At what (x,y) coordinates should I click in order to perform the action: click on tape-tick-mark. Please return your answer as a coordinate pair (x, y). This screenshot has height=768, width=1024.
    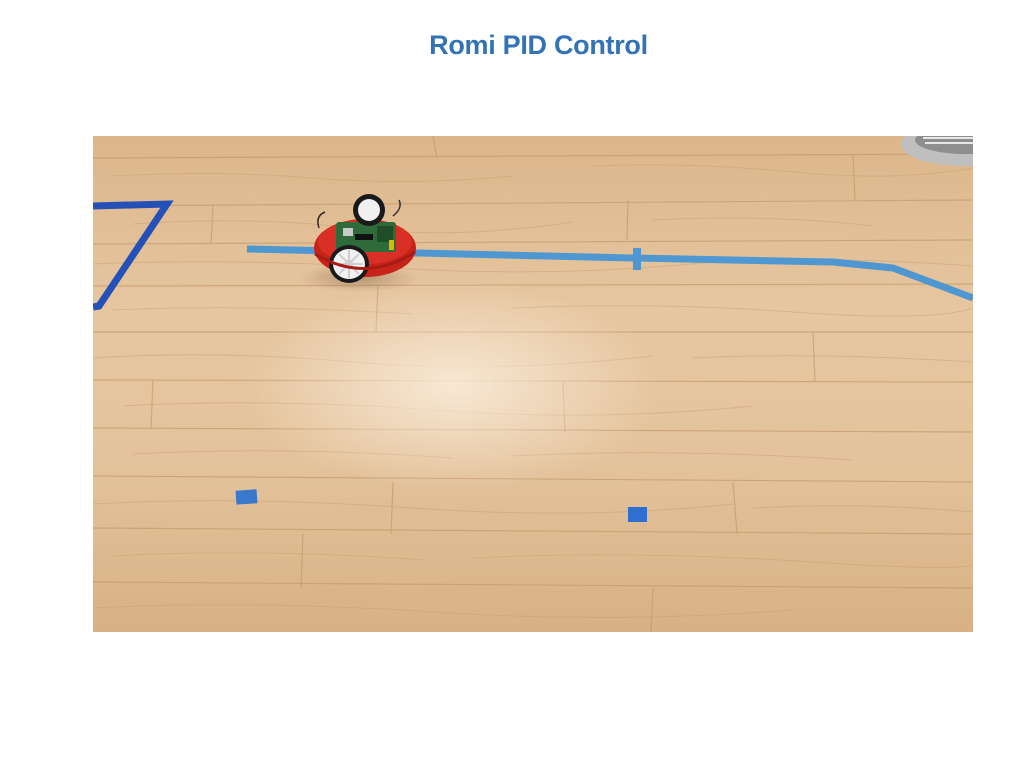
    Looking at the image, I should click on (637, 259).